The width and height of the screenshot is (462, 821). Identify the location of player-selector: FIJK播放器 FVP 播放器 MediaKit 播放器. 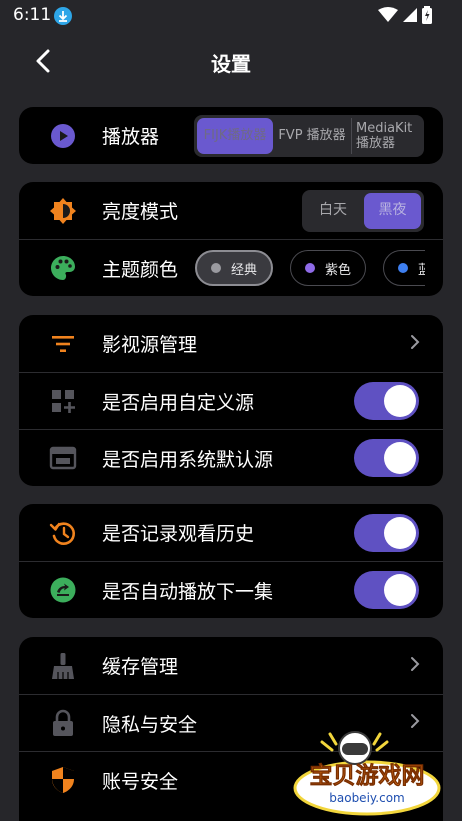
(309, 135).